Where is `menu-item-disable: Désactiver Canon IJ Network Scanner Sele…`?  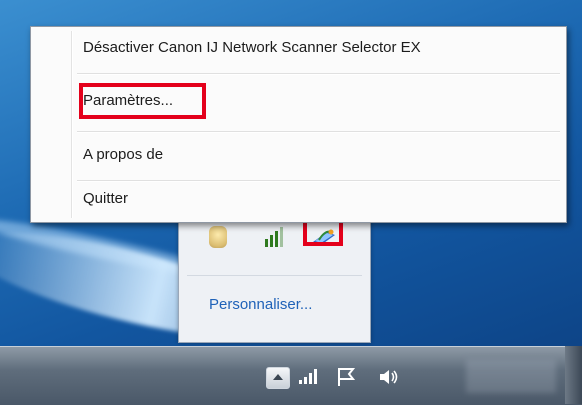 menu-item-disable: Désactiver Canon IJ Network Scanner Sele… is located at coordinates (252, 47).